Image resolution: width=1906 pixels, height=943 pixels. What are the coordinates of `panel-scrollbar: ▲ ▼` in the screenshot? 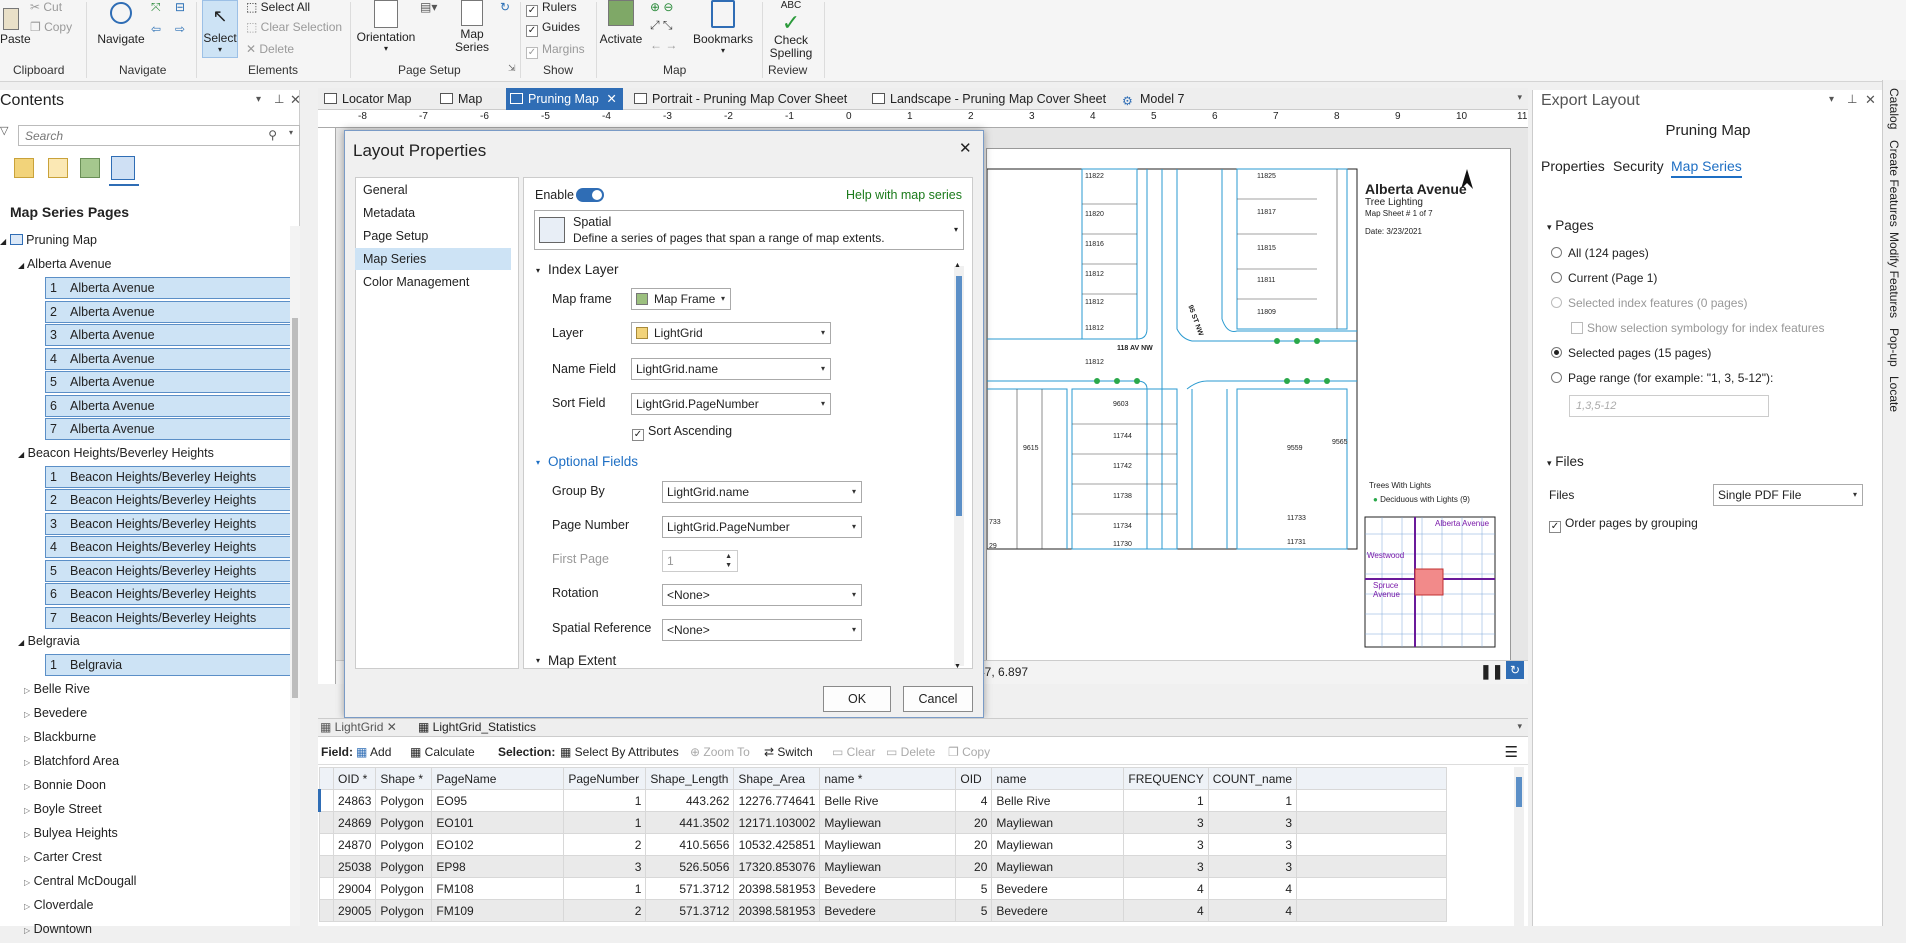 It's located at (959, 466).